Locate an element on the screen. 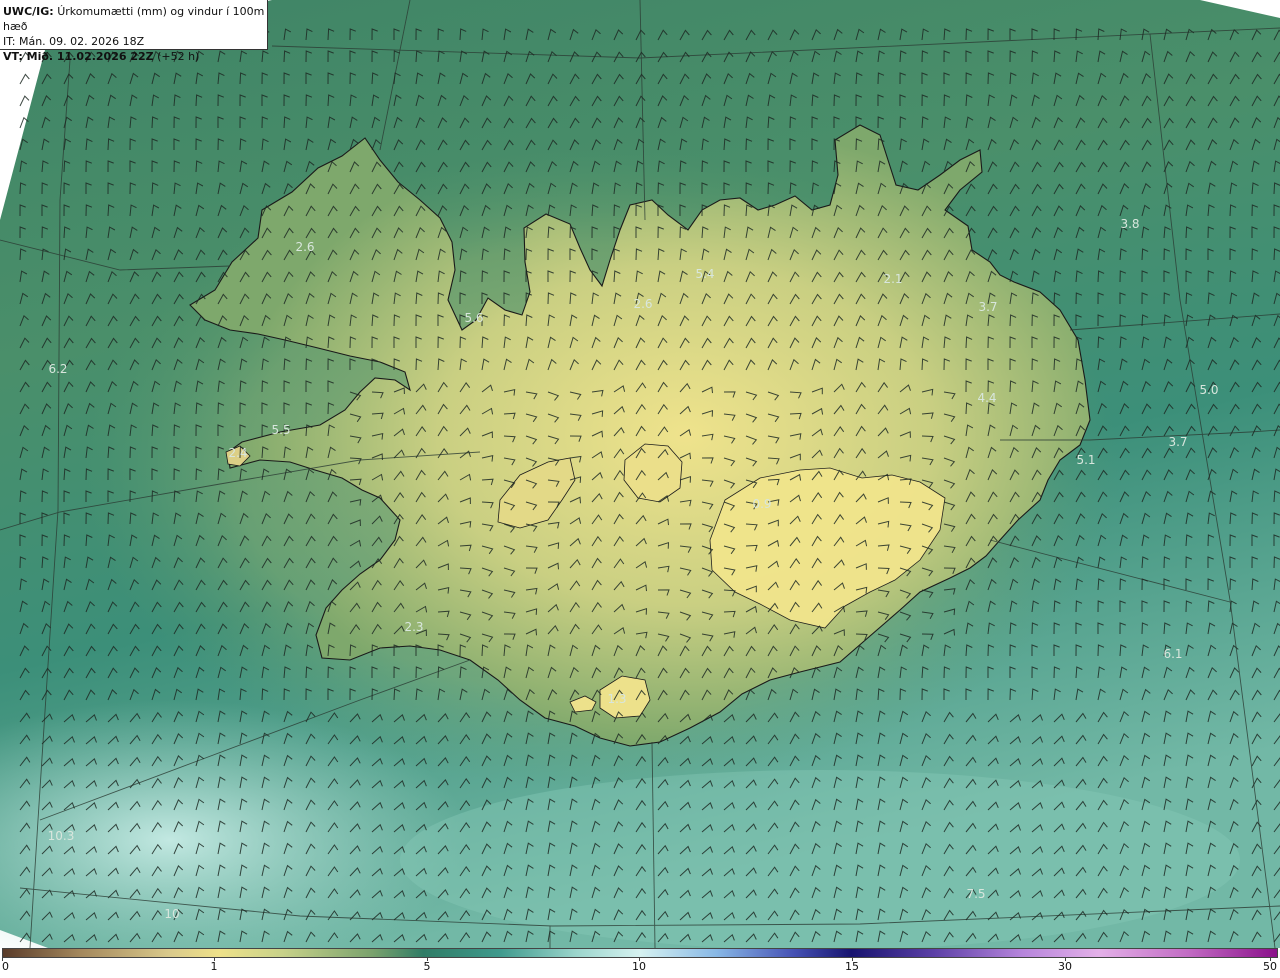 This screenshot has width=1280, height=978. value-label: 5.1 is located at coordinates (1085, 460).